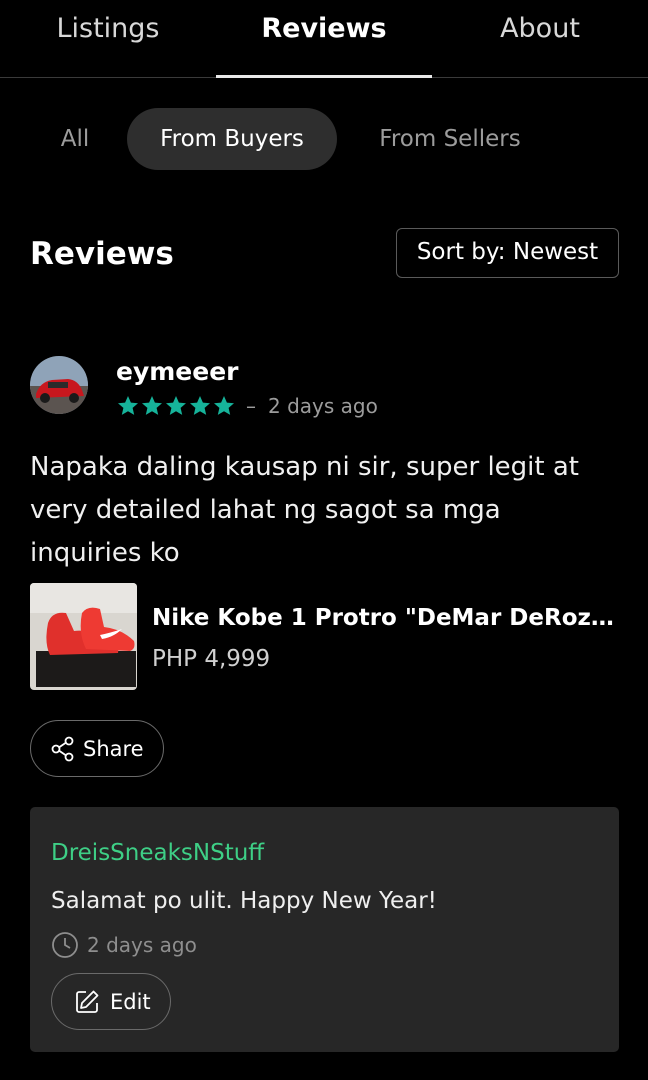 This screenshot has width=648, height=1080. I want to click on reviewer-username: eymeeer, so click(177, 372).